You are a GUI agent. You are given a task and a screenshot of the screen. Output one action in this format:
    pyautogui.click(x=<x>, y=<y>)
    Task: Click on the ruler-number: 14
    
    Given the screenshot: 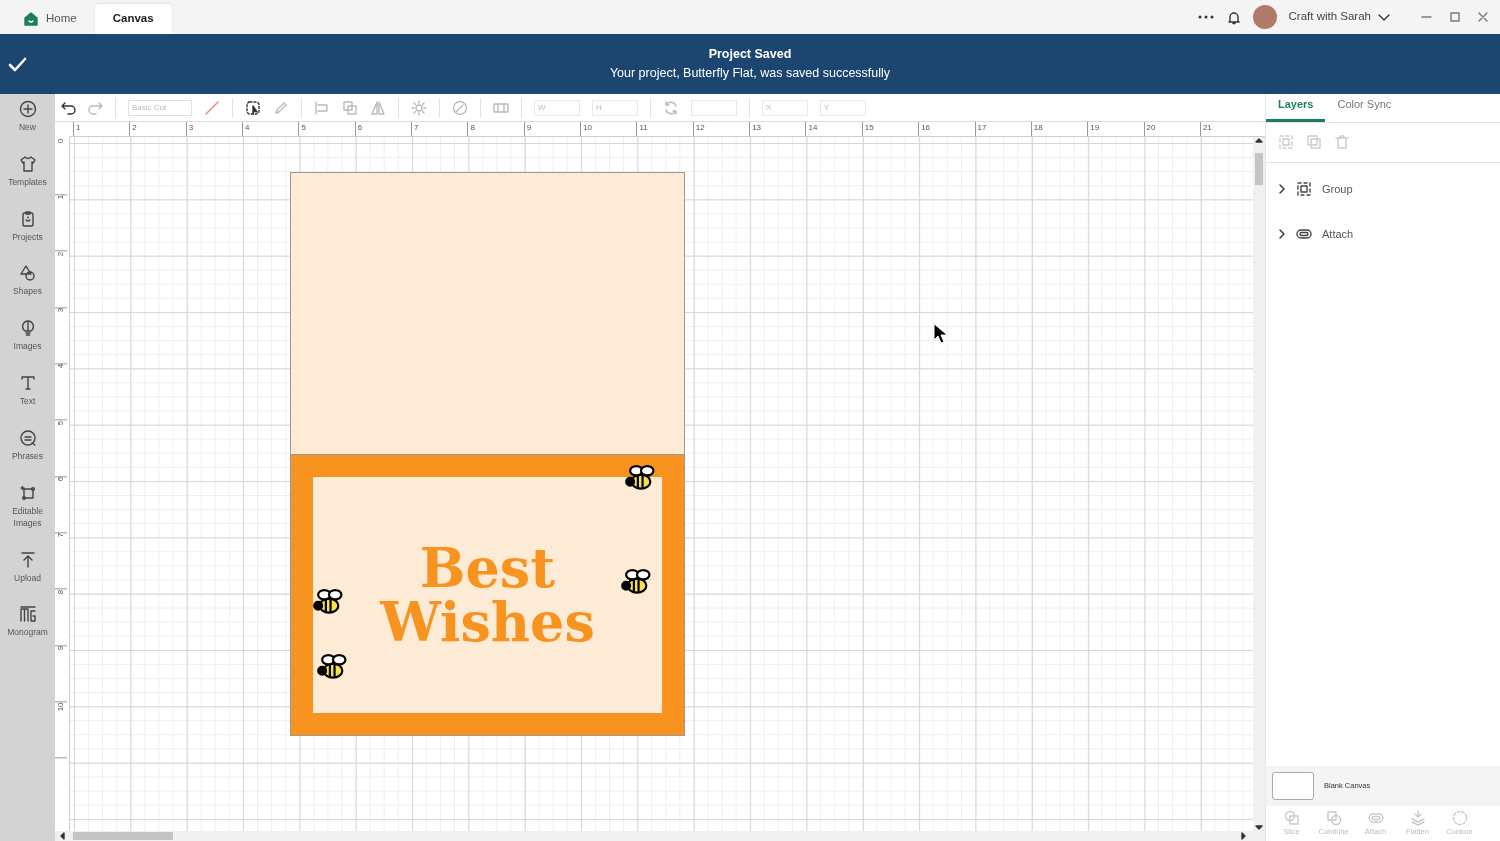 What is the action you would take?
    pyautogui.click(x=833, y=129)
    